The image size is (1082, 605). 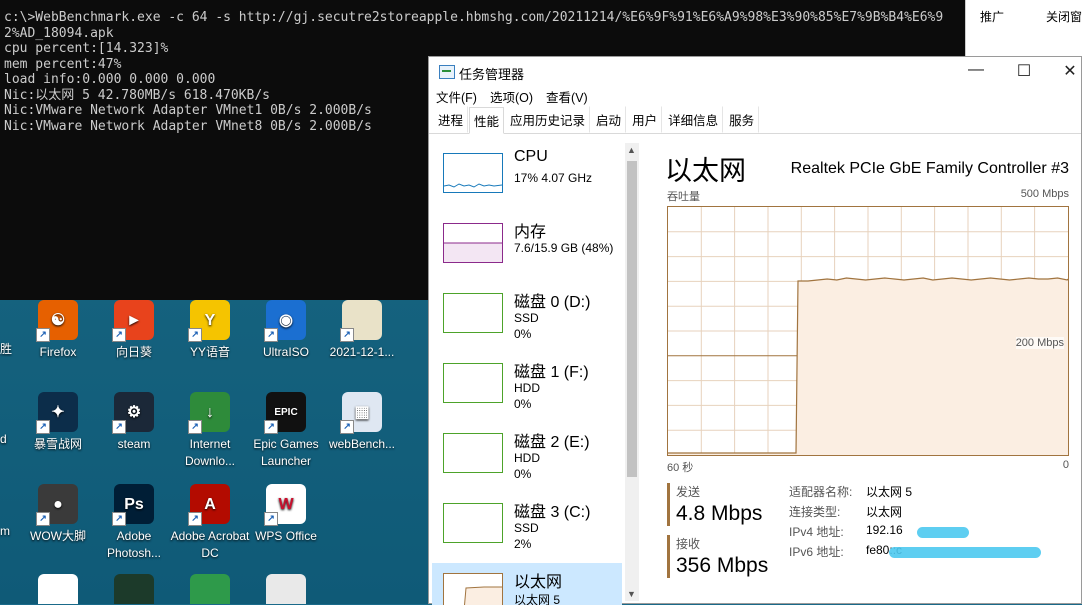 I want to click on desktop-shortcut: ● ↗ WOW大脚, so click(x=58, y=514).